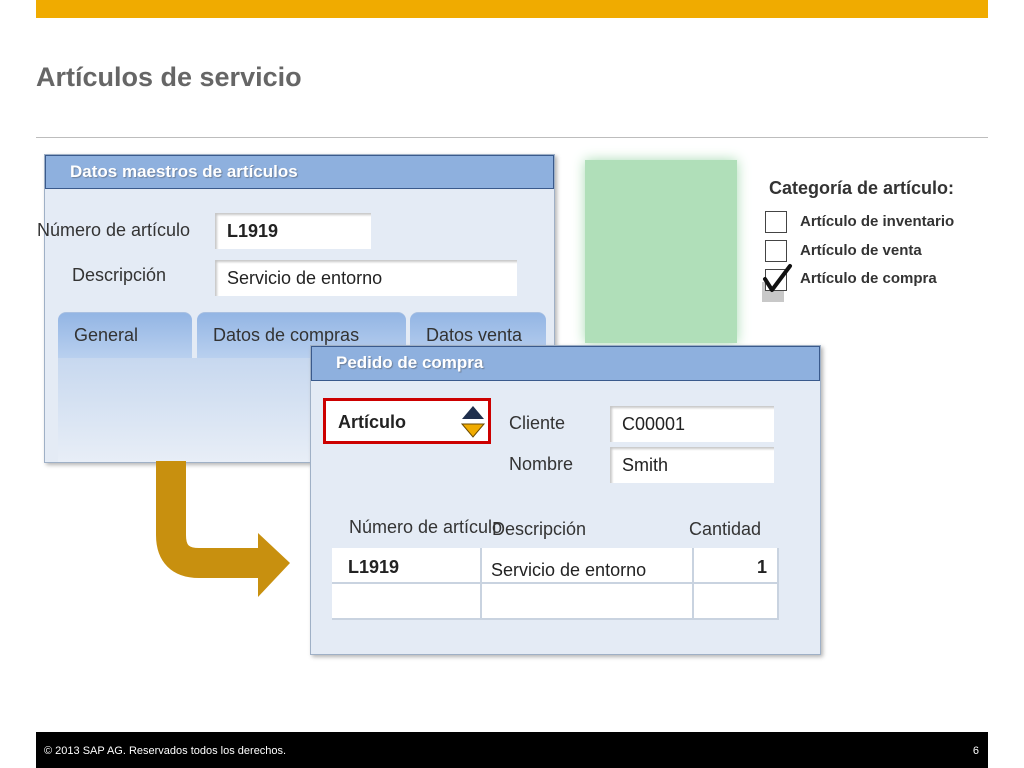 The height and width of the screenshot is (768, 1024). What do you see at coordinates (975, 751) in the screenshot?
I see `page-number: 6` at bounding box center [975, 751].